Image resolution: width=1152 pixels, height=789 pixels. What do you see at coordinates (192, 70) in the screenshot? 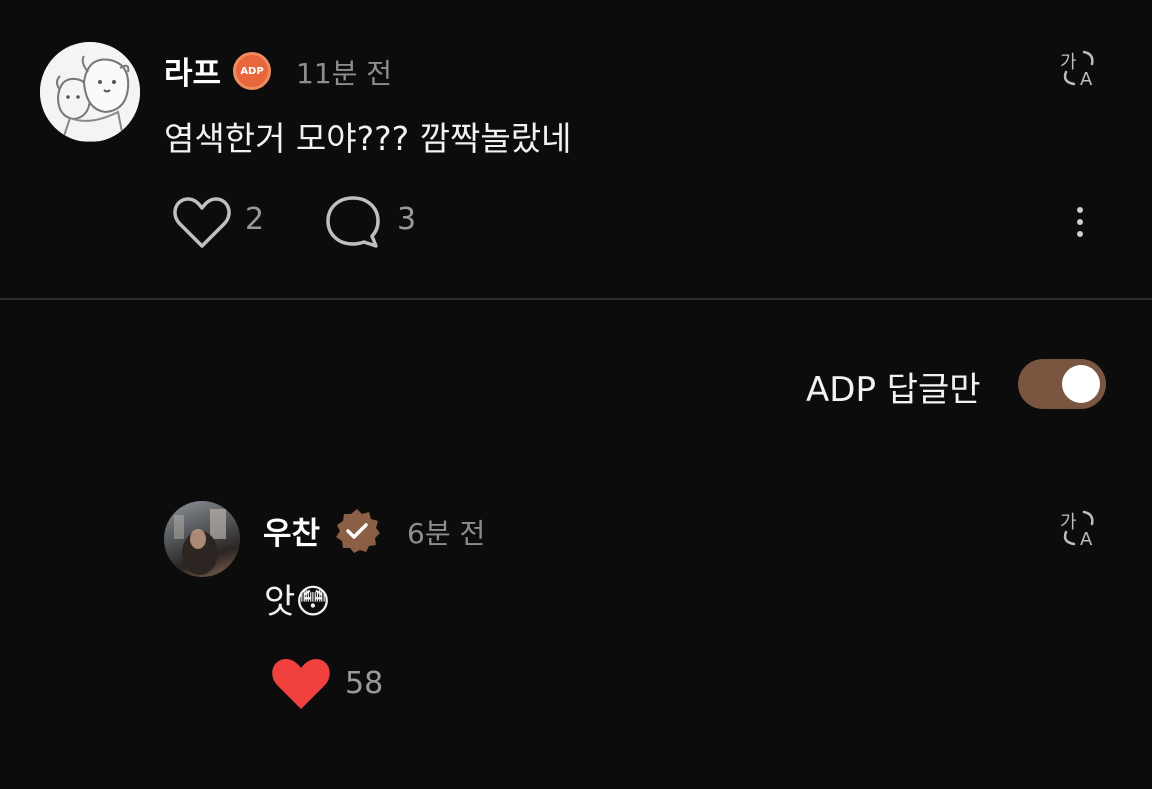
I see `comment-author: 라프` at bounding box center [192, 70].